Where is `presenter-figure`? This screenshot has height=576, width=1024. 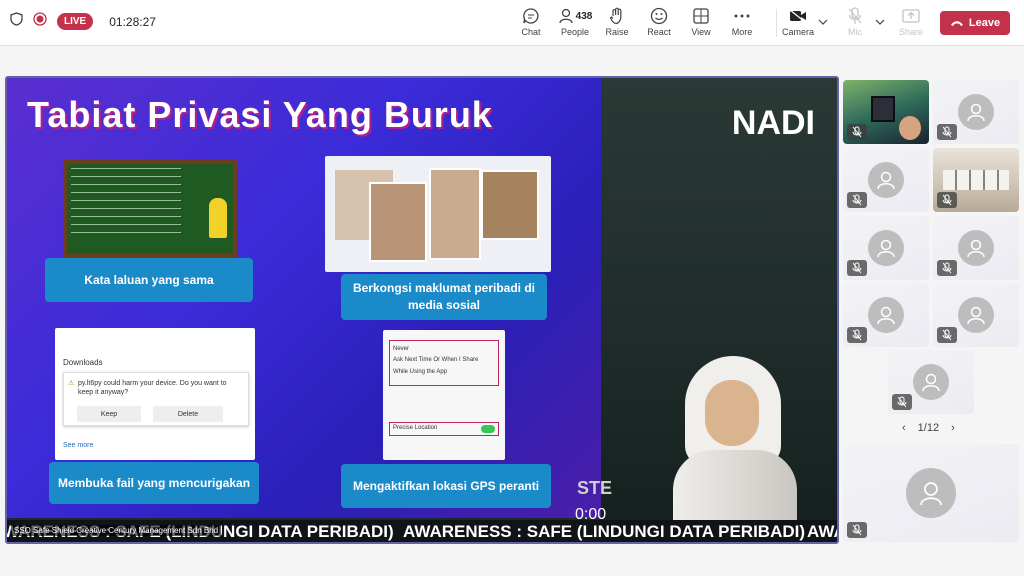
presenter-figure is located at coordinates (735, 446).